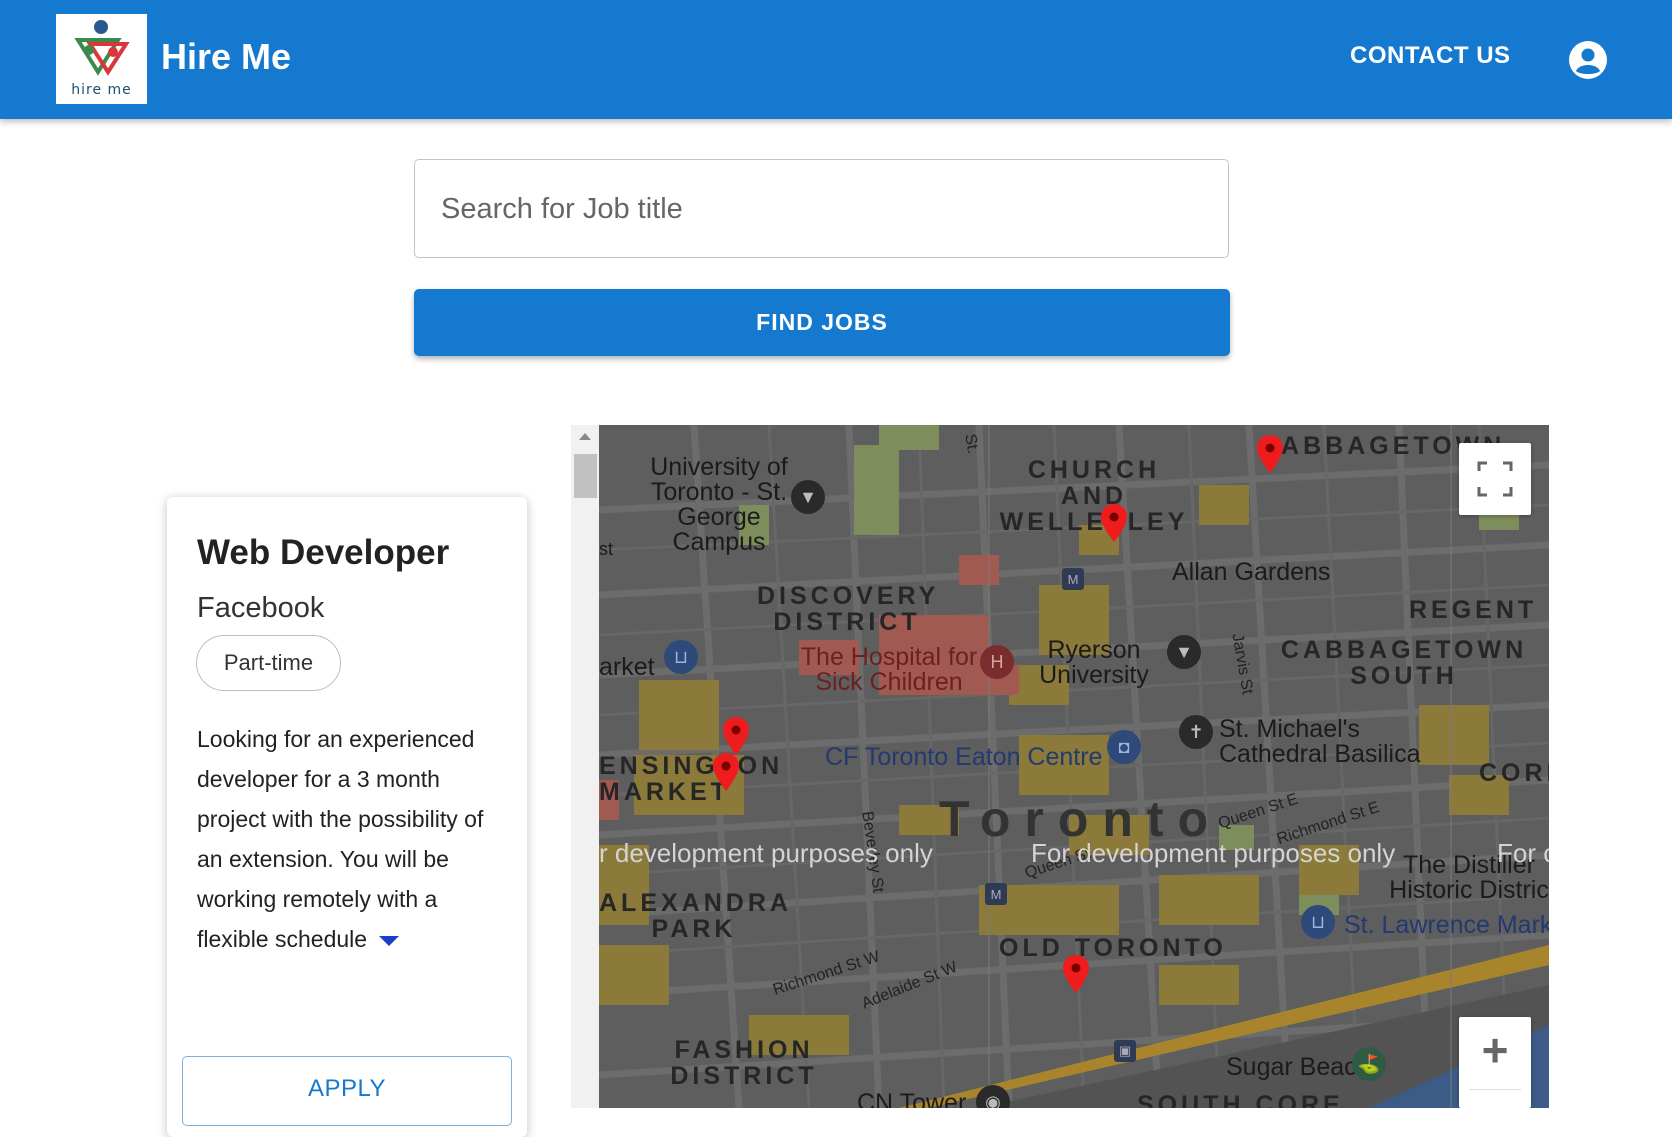  What do you see at coordinates (389, 940) in the screenshot?
I see `caret-down-icon` at bounding box center [389, 940].